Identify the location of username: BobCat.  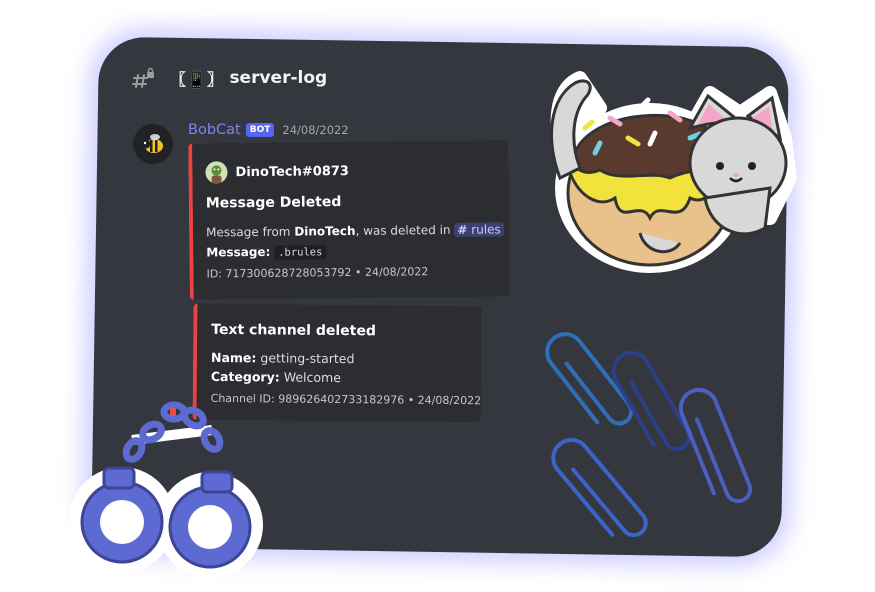
(214, 130).